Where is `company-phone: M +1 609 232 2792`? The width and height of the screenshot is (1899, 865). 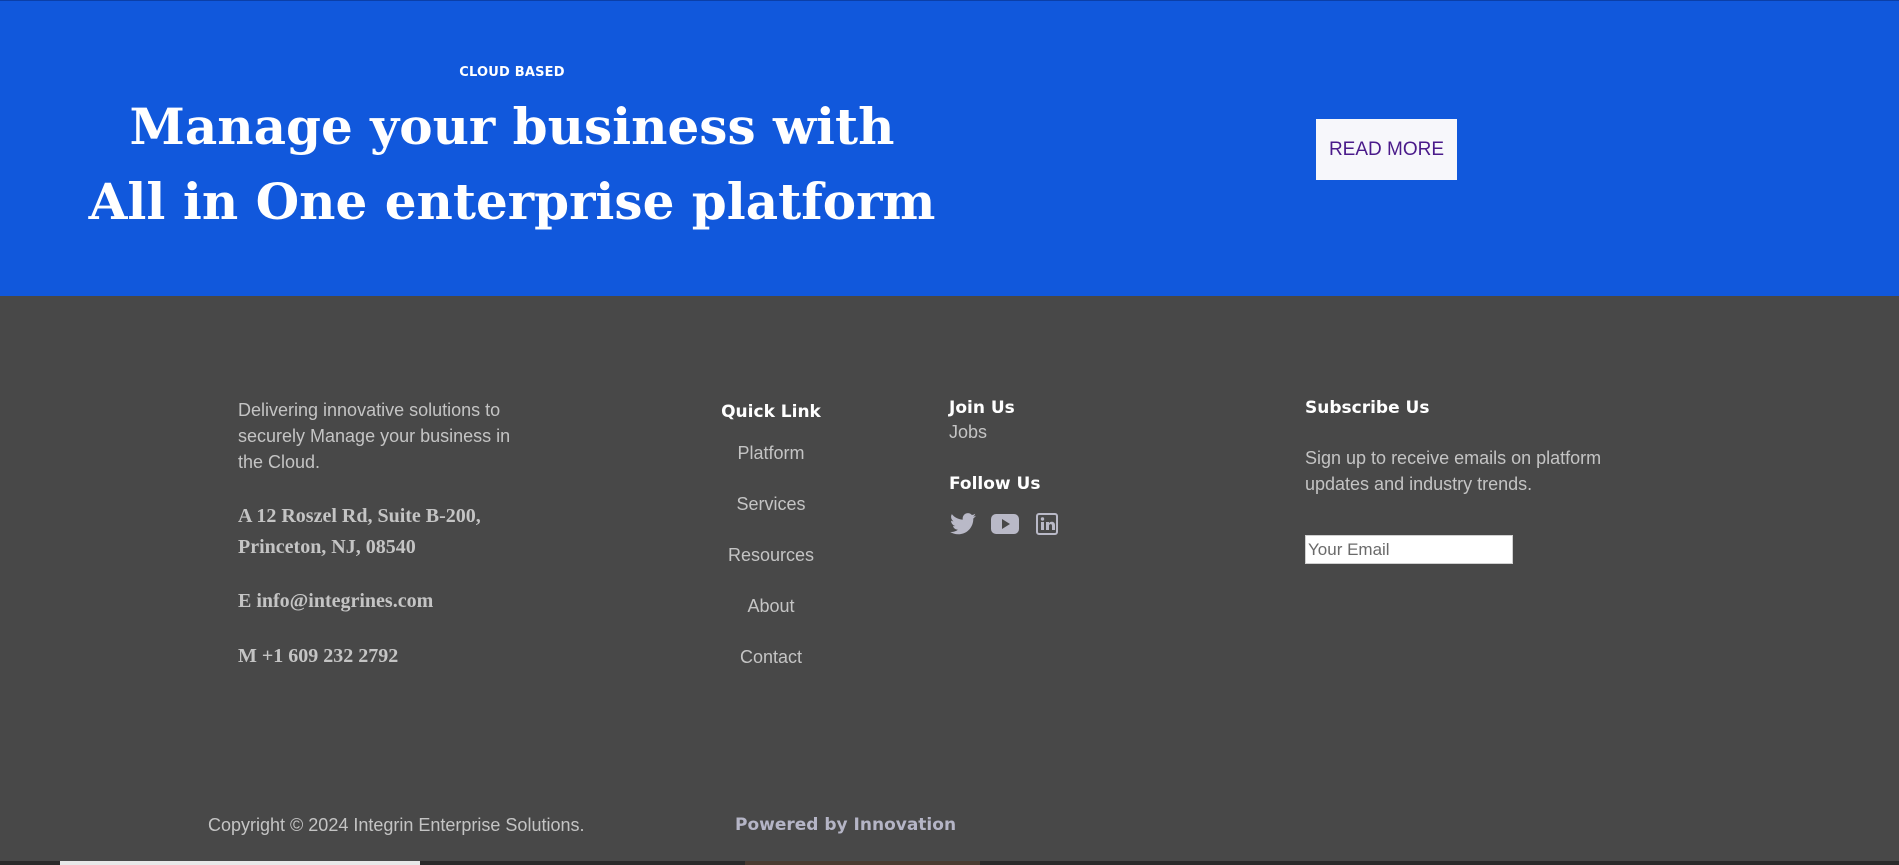
company-phone: M +1 609 232 2792 is located at coordinates (318, 656).